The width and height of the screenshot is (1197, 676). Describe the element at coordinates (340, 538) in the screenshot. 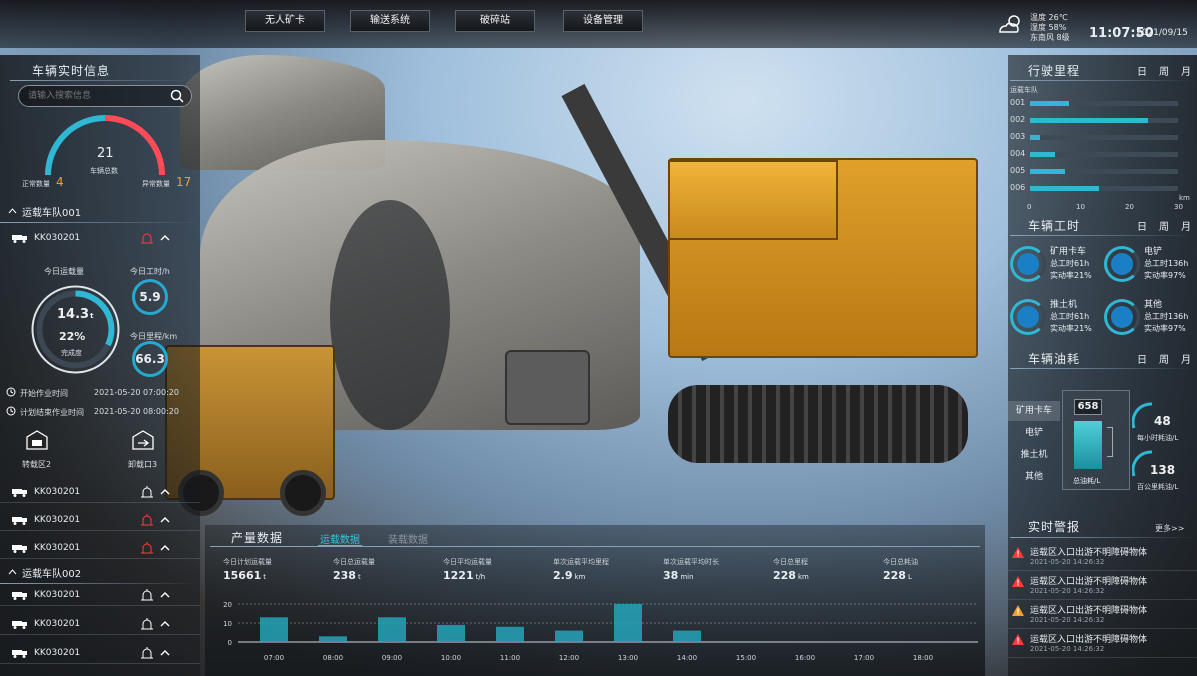

I see `tab-transport-data: 运载数据` at that location.